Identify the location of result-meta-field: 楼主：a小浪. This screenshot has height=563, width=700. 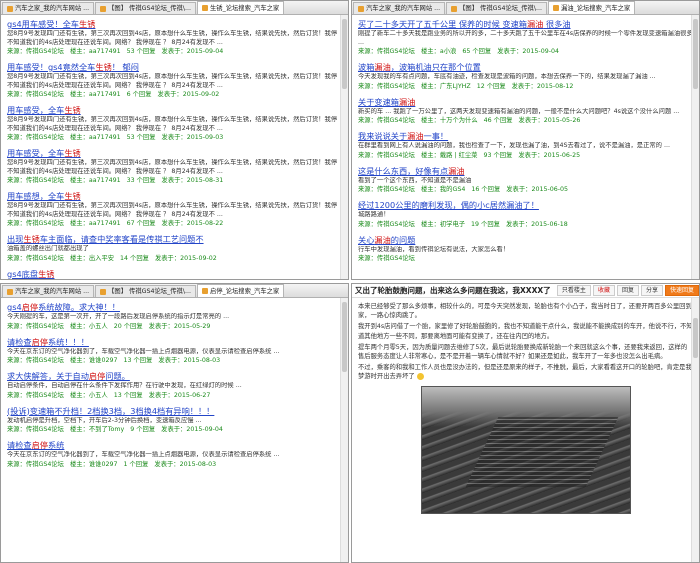
(438, 51).